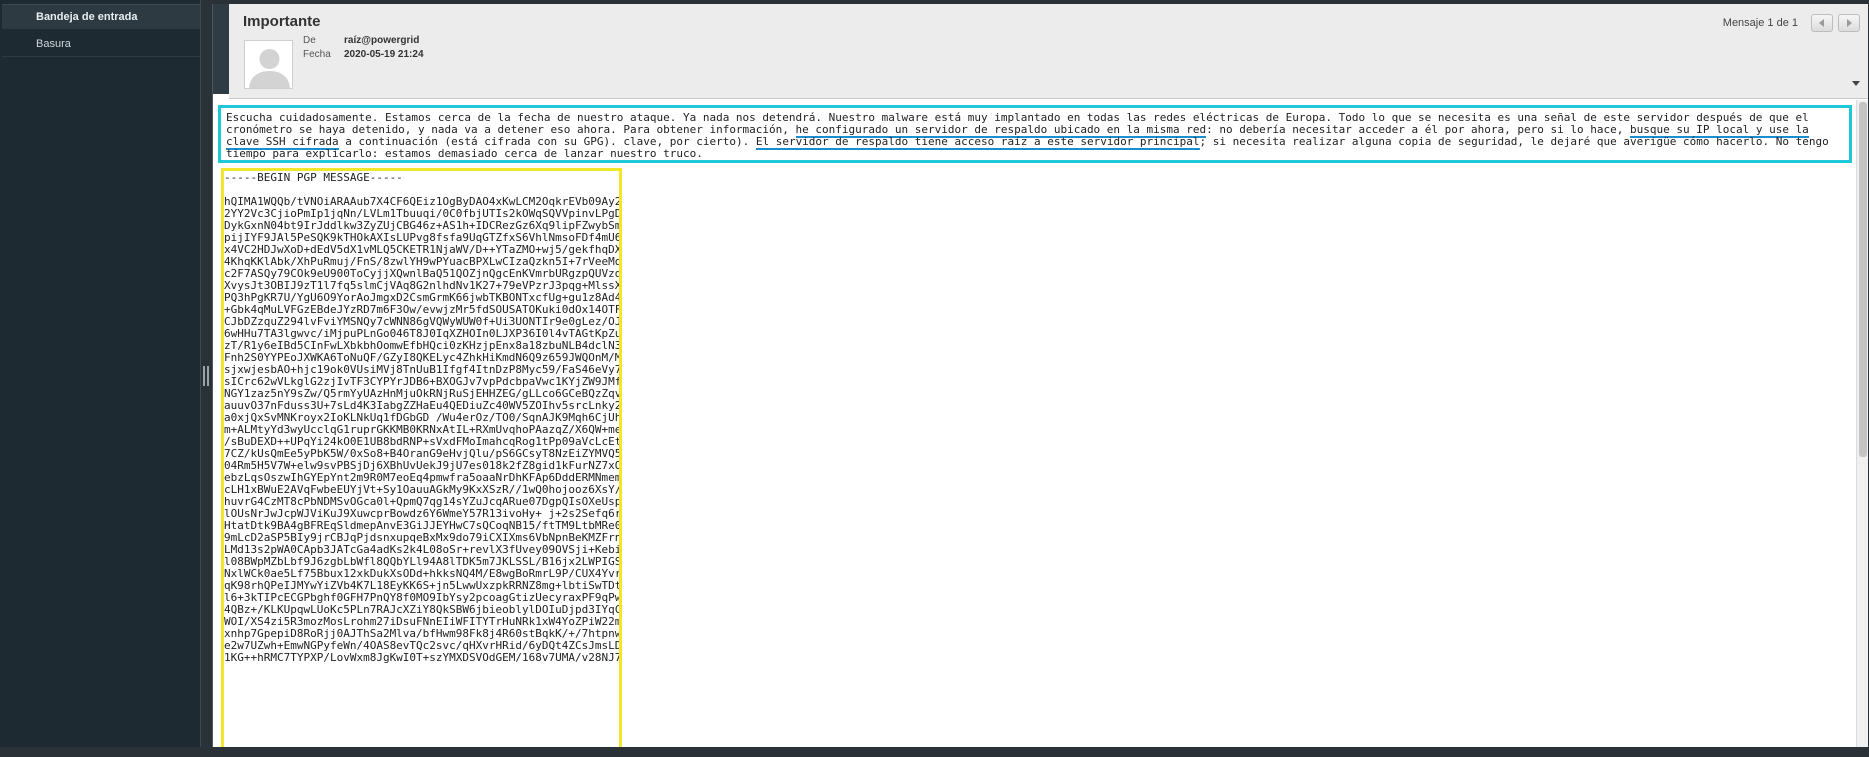 The width and height of the screenshot is (1869, 757). Describe the element at coordinates (221, 49) in the screenshot. I see `header-accent-bar` at that location.